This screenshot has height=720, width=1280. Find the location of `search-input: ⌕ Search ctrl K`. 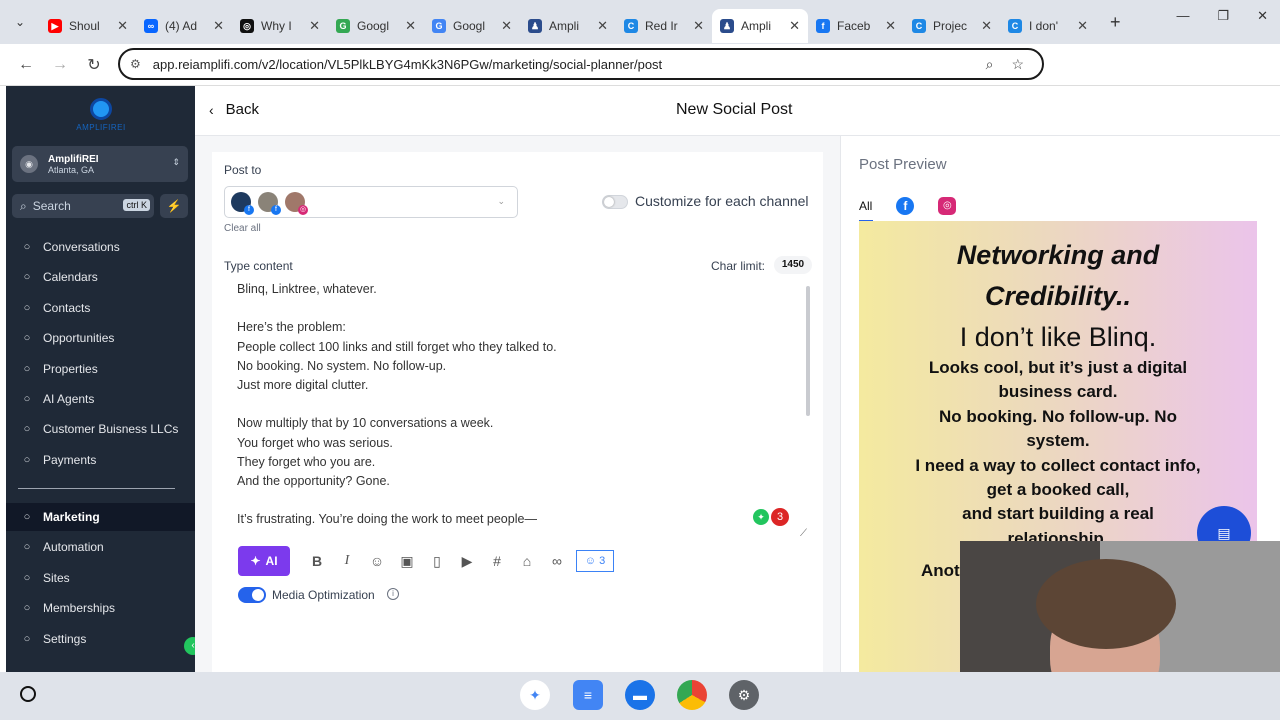

search-input: ⌕ Search ctrl K is located at coordinates (83, 206).